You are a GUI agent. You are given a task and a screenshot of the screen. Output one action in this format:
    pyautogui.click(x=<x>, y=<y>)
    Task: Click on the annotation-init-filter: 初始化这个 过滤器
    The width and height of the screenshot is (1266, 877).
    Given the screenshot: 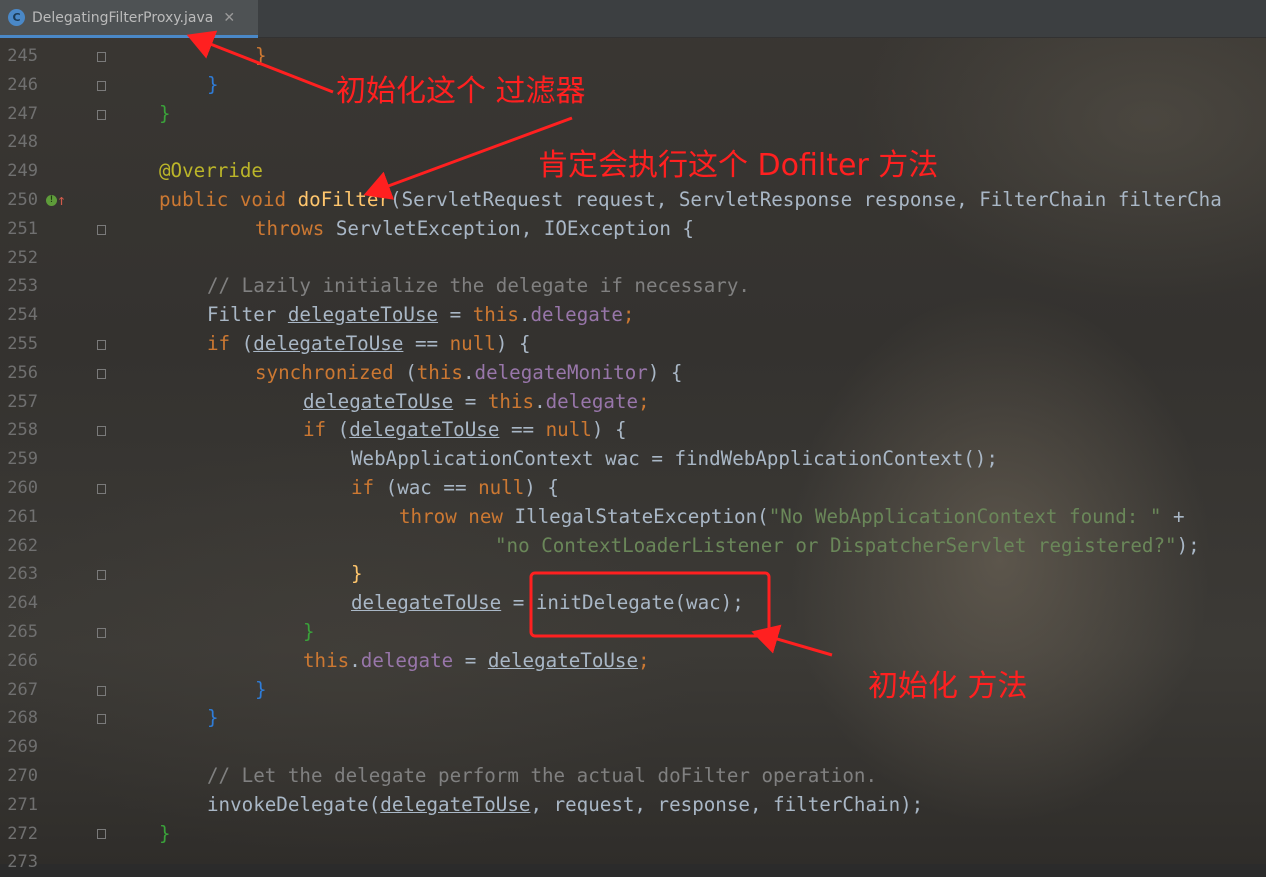 What is the action you would take?
    pyautogui.click(x=461, y=91)
    